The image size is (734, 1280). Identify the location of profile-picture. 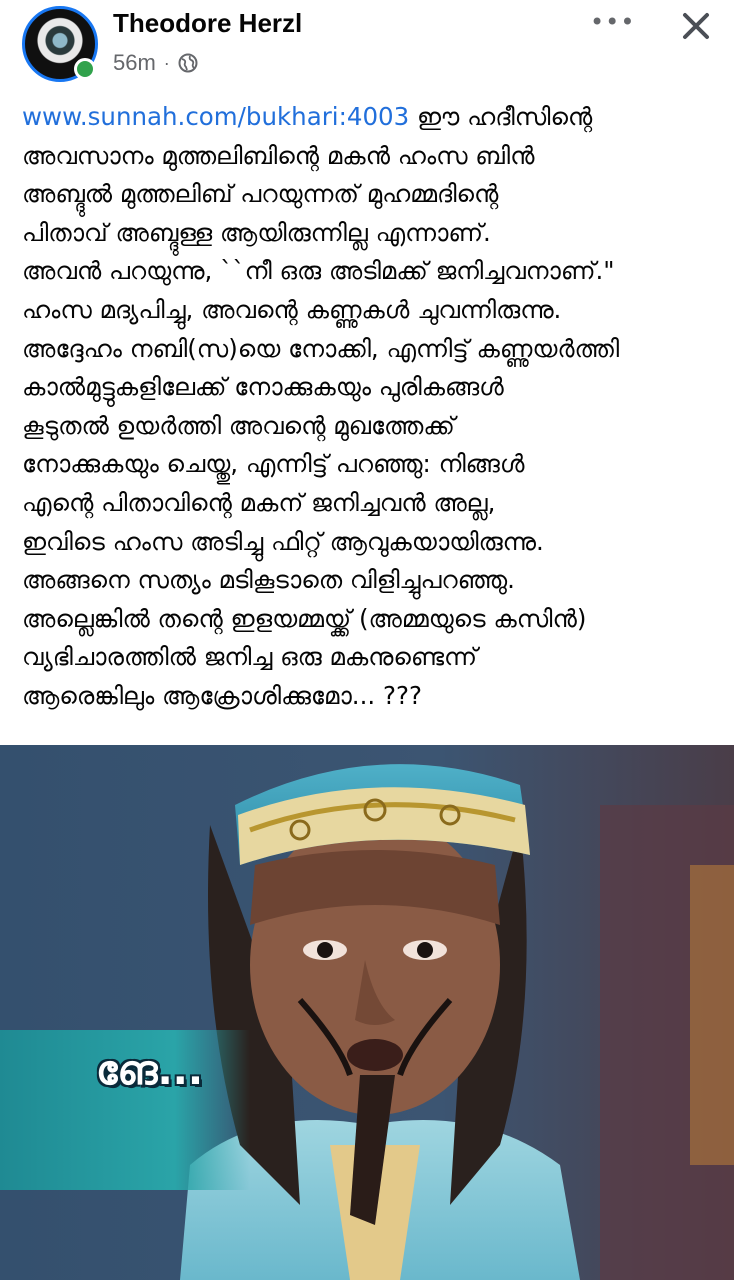
(60, 44).